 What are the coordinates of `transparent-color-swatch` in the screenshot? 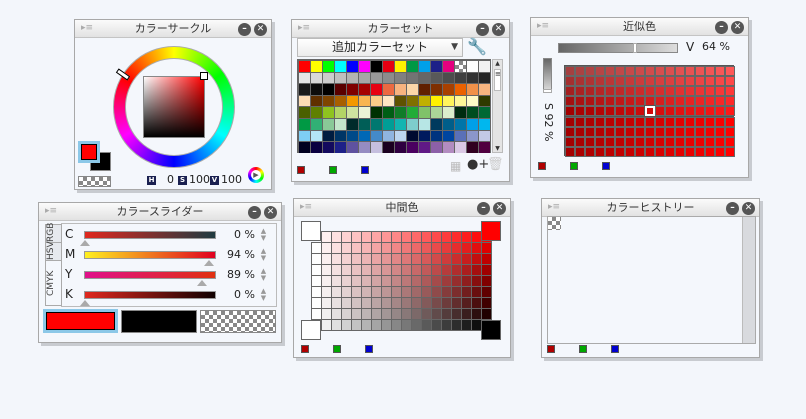 It's located at (94, 181).